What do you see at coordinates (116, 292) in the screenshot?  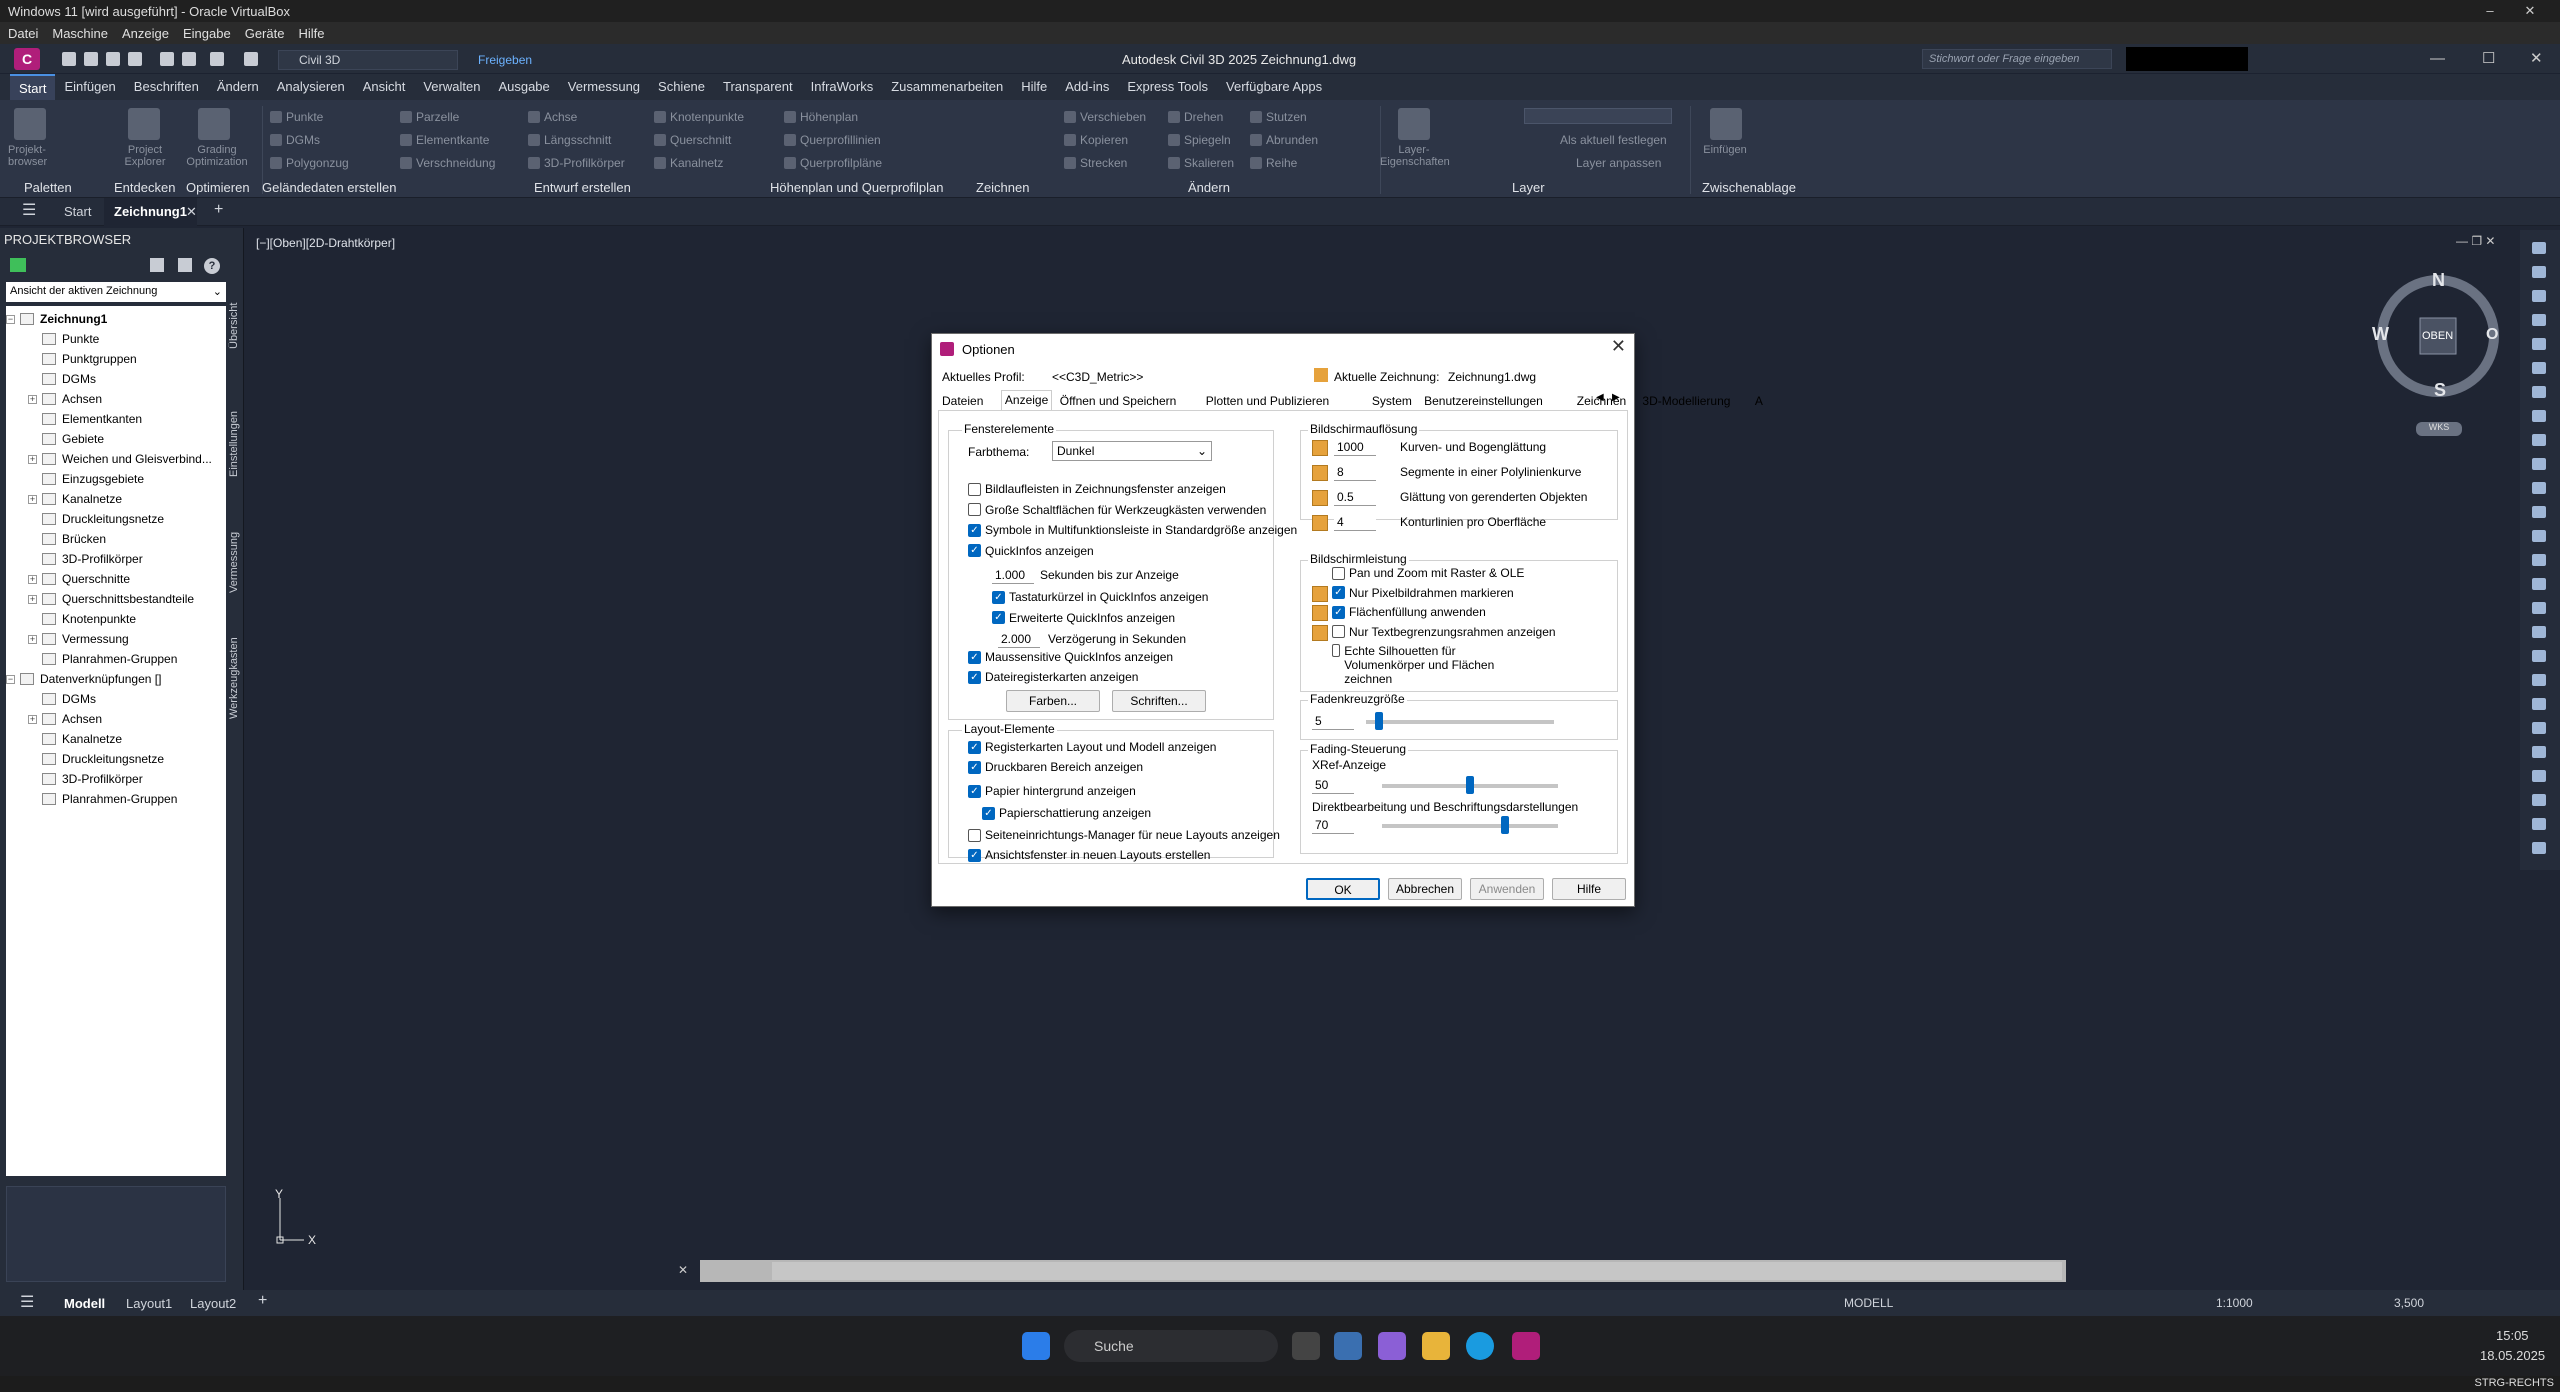 I see `browser-view-select: Ansicht der aktiven Zeichnung ⌄` at bounding box center [116, 292].